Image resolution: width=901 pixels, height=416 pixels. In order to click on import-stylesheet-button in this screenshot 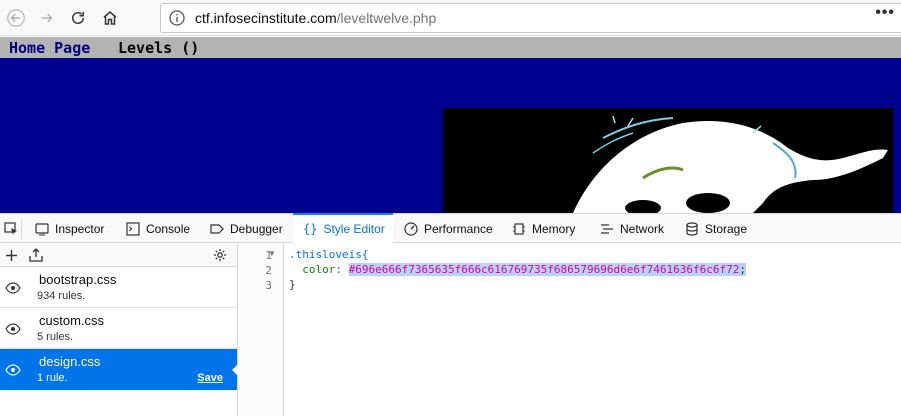, I will do `click(36, 255)`.